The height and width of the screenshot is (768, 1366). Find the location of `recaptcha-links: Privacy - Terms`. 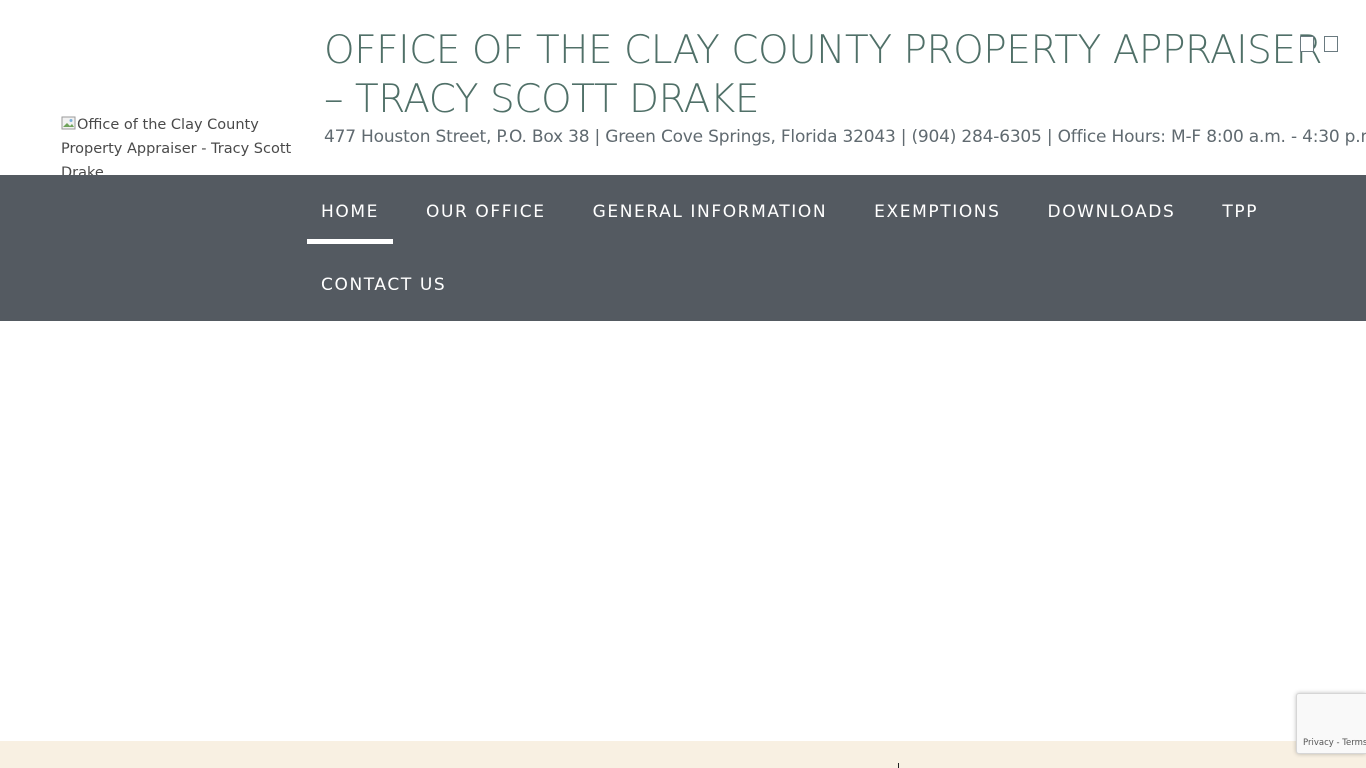

recaptcha-links: Privacy - Terms is located at coordinates (1334, 743).